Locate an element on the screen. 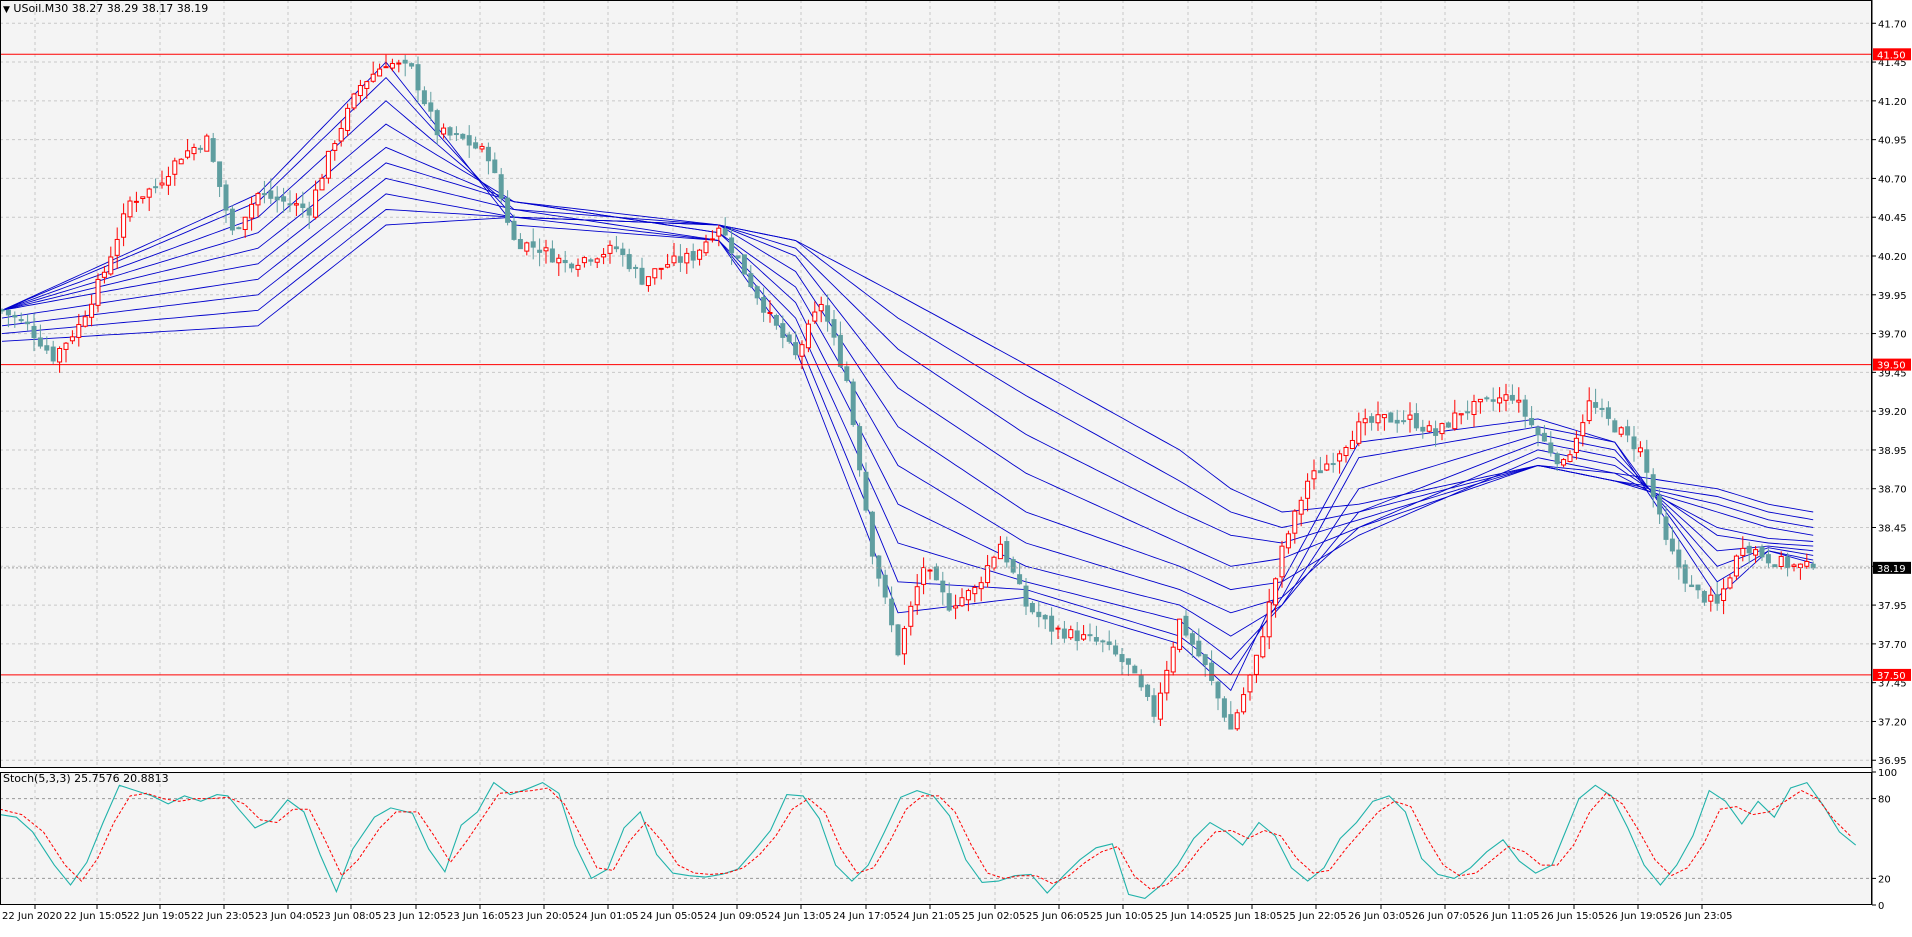  time-tick-label: 22 Jun 19:05 is located at coordinates (159, 916).